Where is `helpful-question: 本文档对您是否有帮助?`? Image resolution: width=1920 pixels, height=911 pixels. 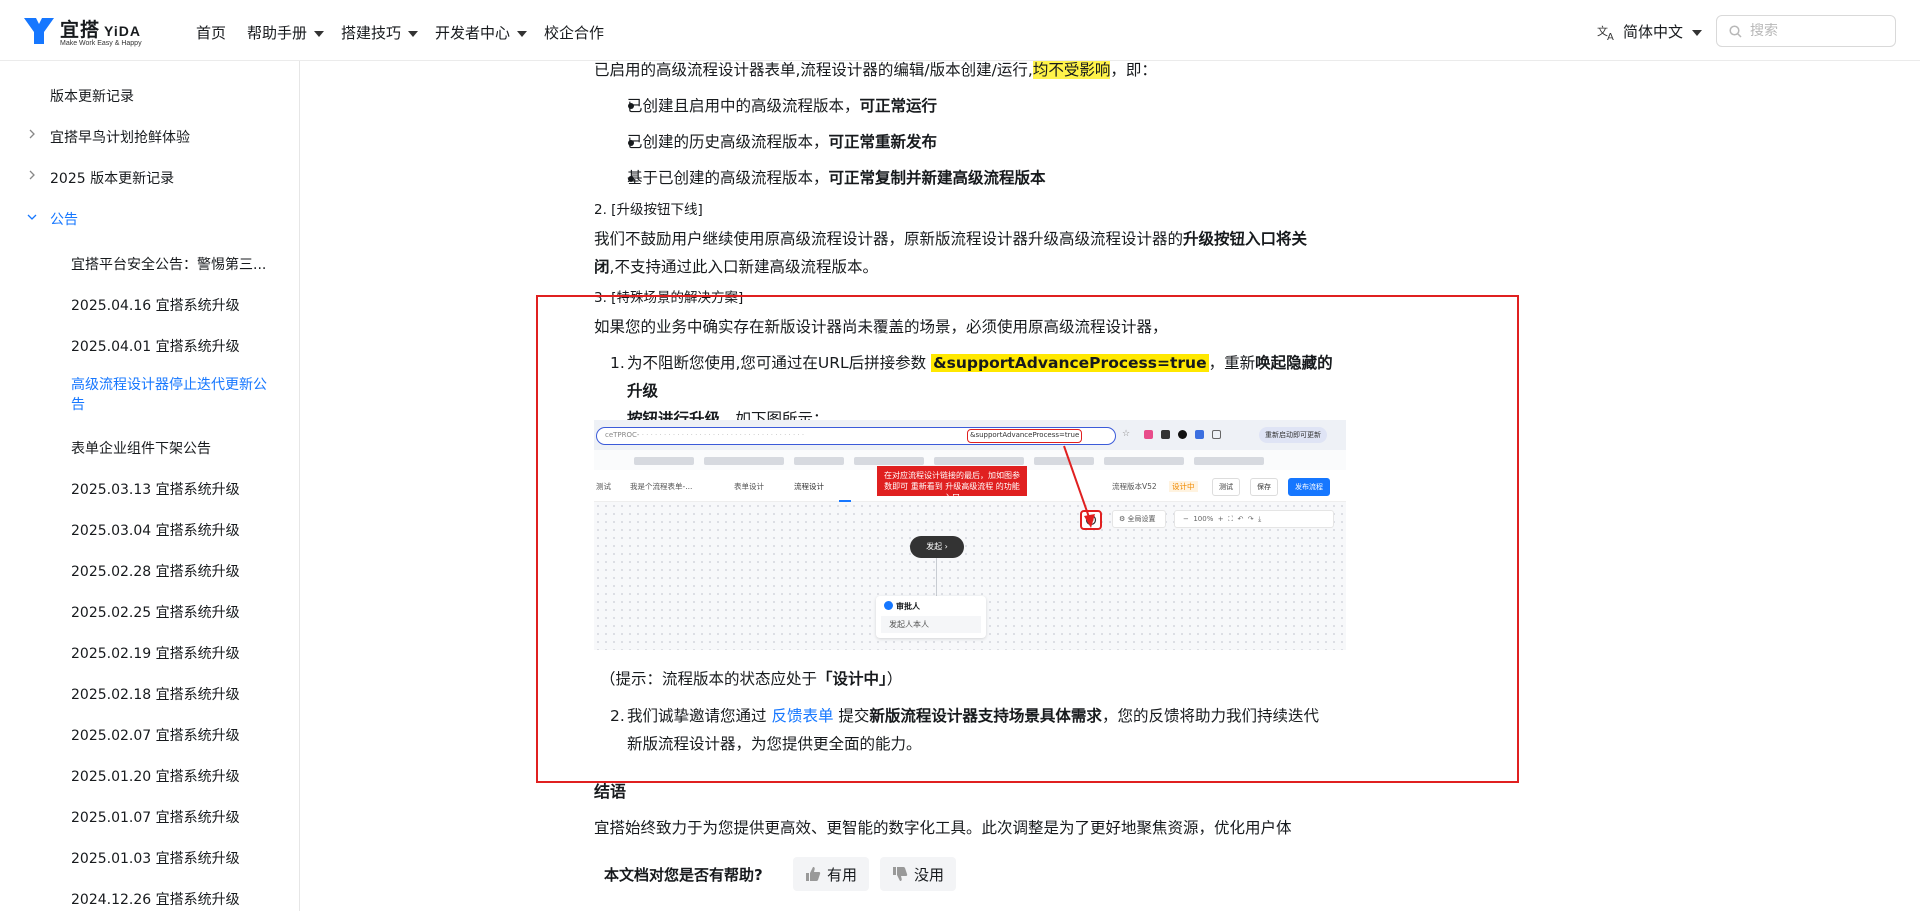
helpful-question: 本文档对您是否有帮助? is located at coordinates (683, 875).